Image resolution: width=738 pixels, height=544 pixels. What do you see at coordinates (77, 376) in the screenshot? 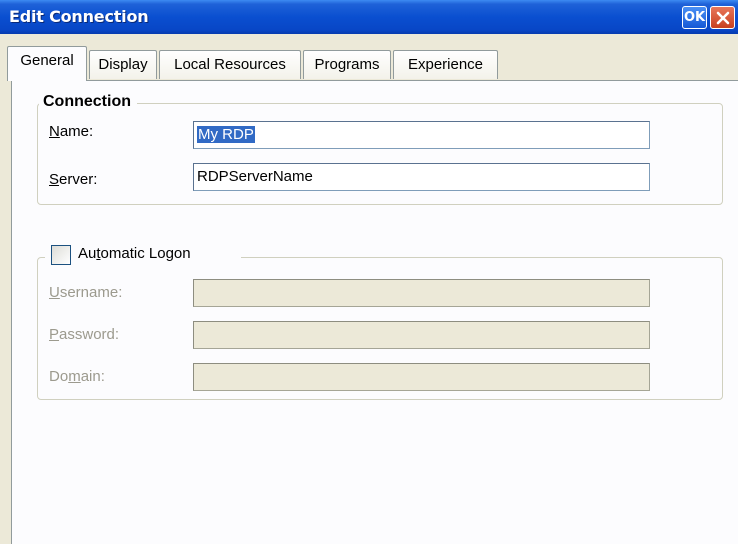
I see `domain-label: Domain:` at bounding box center [77, 376].